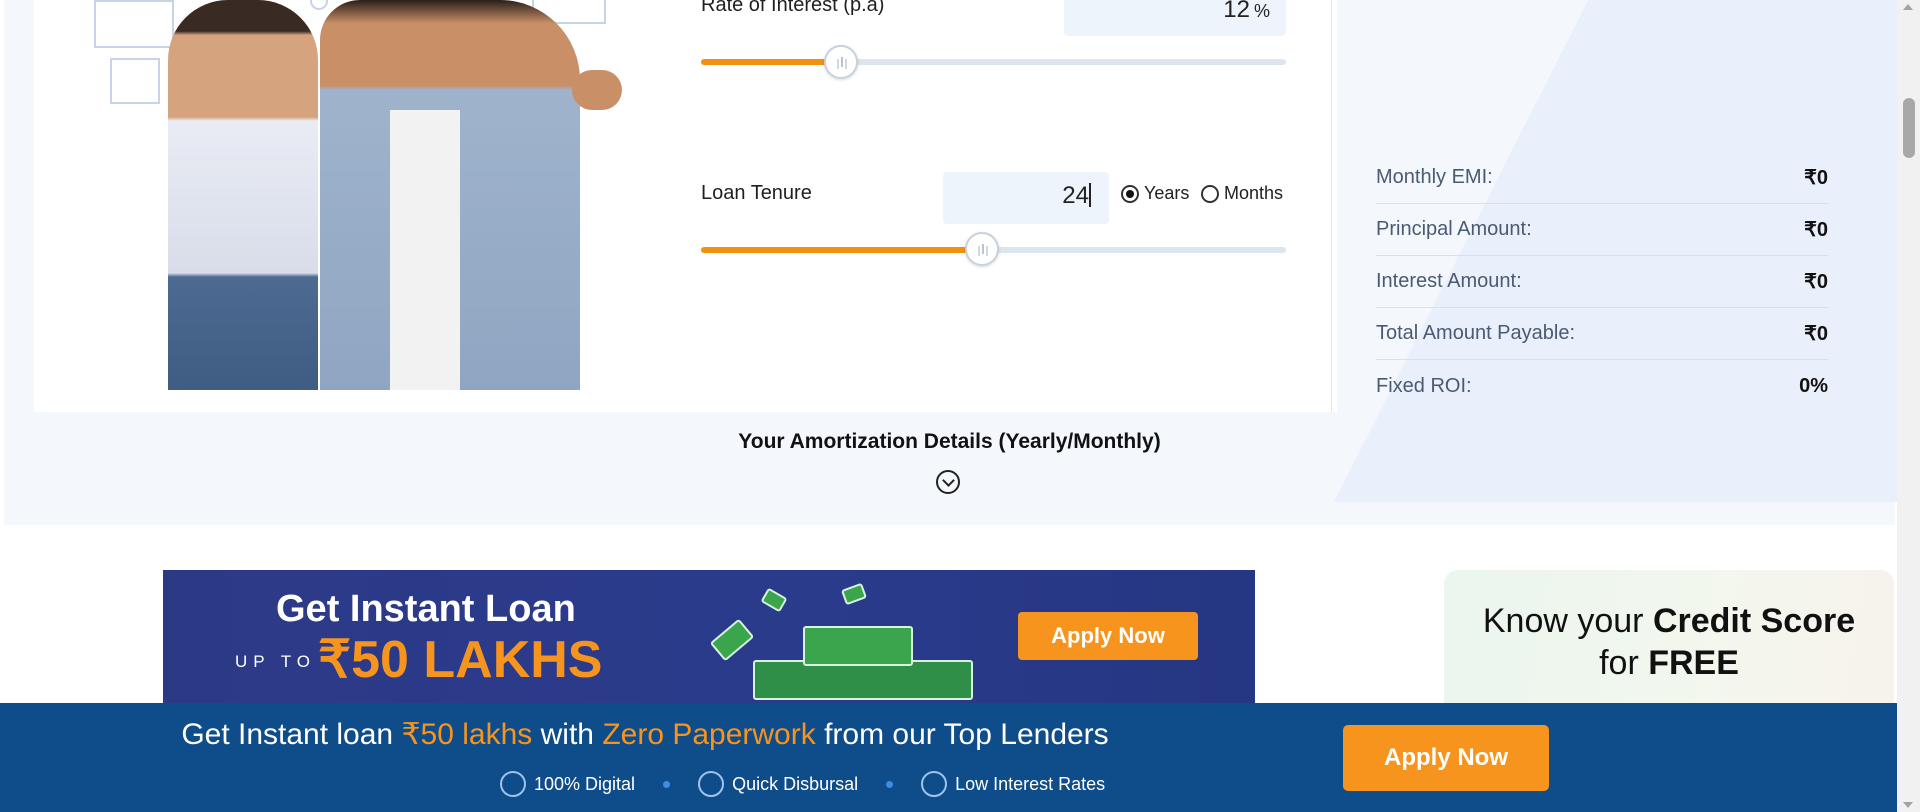 The image size is (1920, 812). I want to click on radio-unselected-icon, so click(1210, 193).